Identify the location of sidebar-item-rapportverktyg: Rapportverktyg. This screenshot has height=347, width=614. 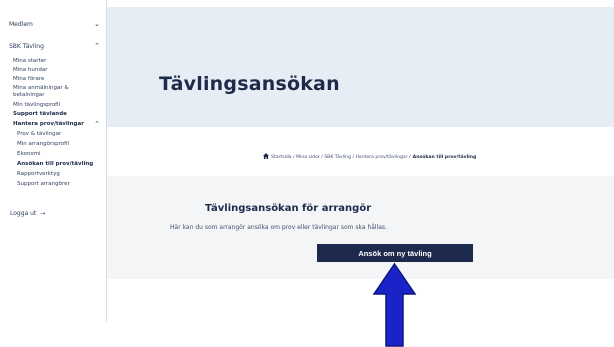
(38, 174).